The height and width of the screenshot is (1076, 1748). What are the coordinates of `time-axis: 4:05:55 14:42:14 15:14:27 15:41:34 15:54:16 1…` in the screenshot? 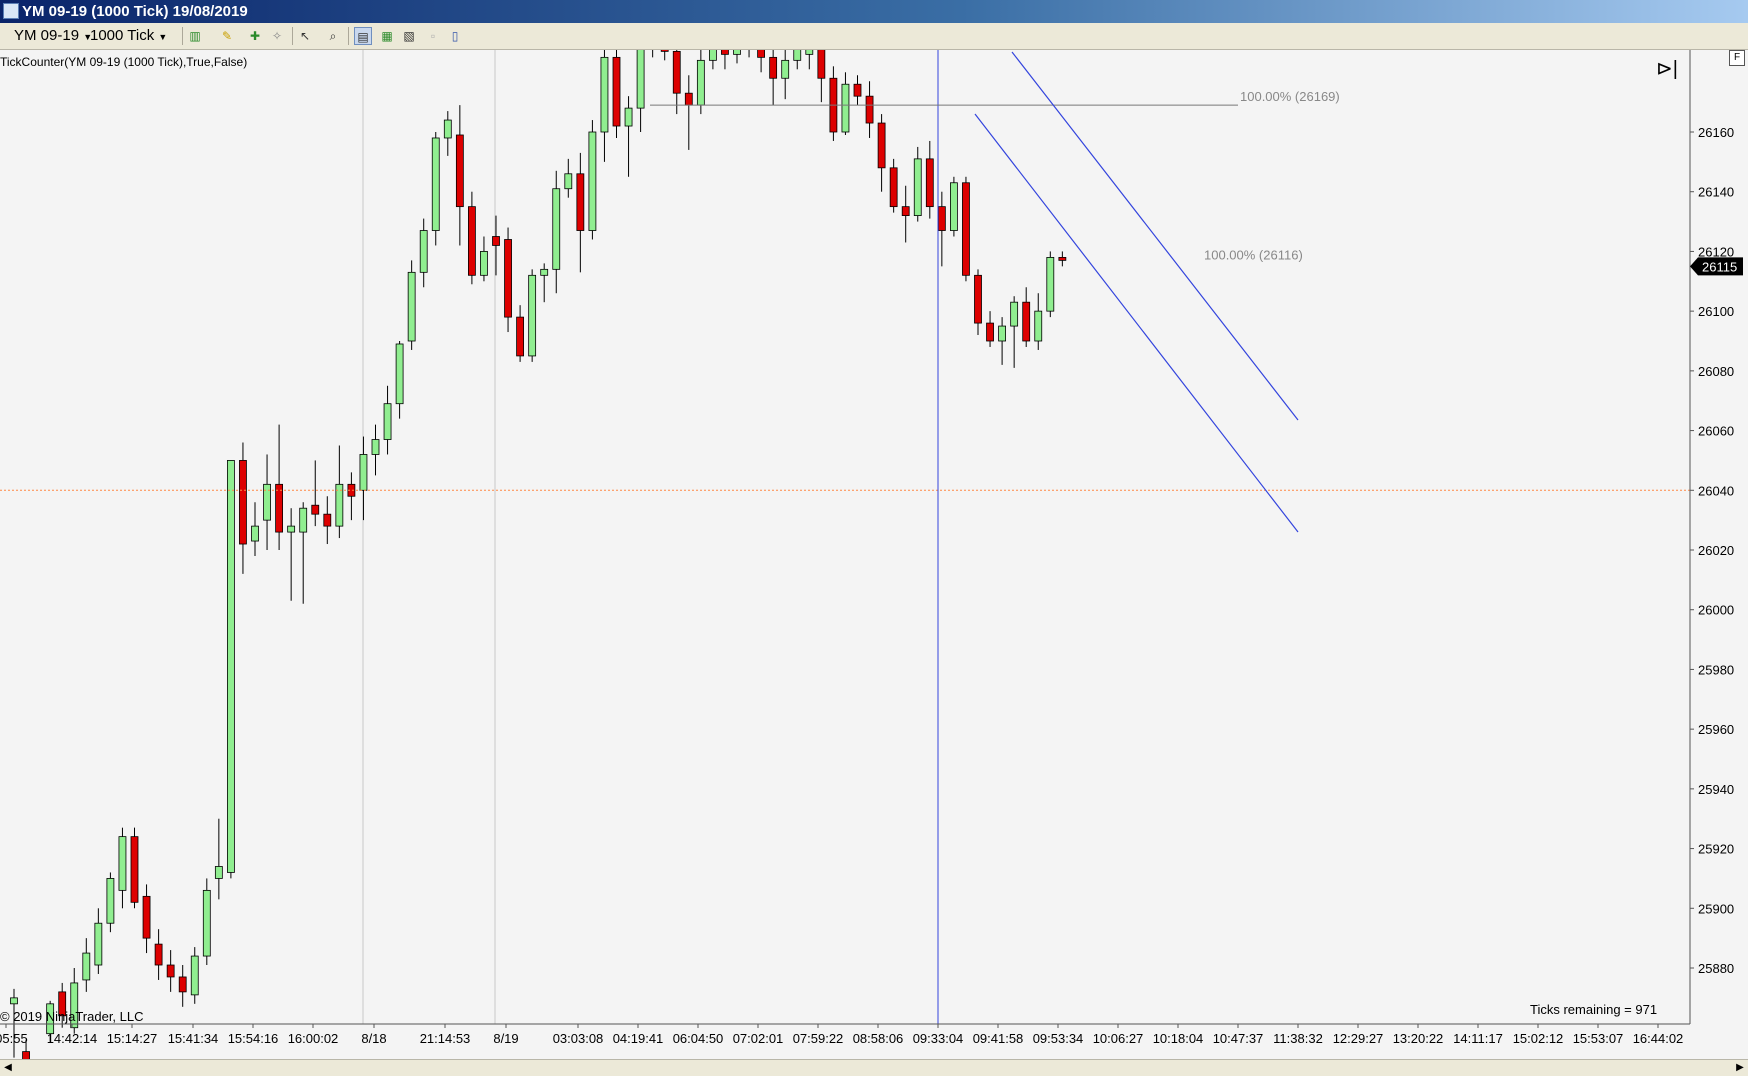 It's located at (845, 1034).